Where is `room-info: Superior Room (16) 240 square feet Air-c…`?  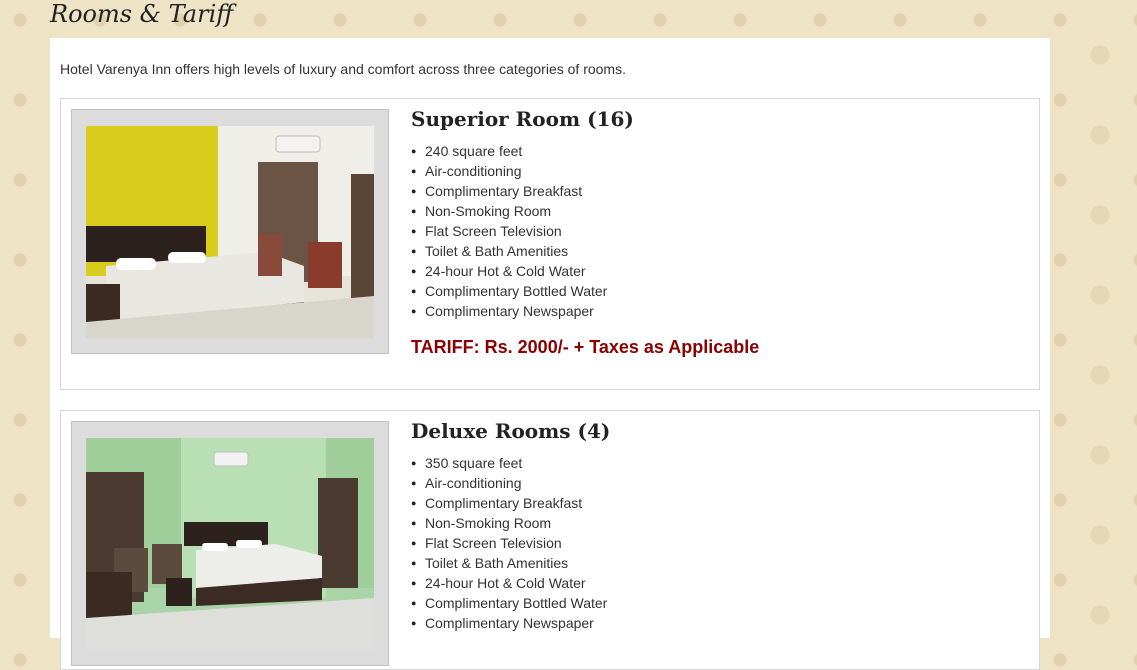
room-info: Superior Room (16) 240 square feet Air-c… is located at coordinates (585, 231).